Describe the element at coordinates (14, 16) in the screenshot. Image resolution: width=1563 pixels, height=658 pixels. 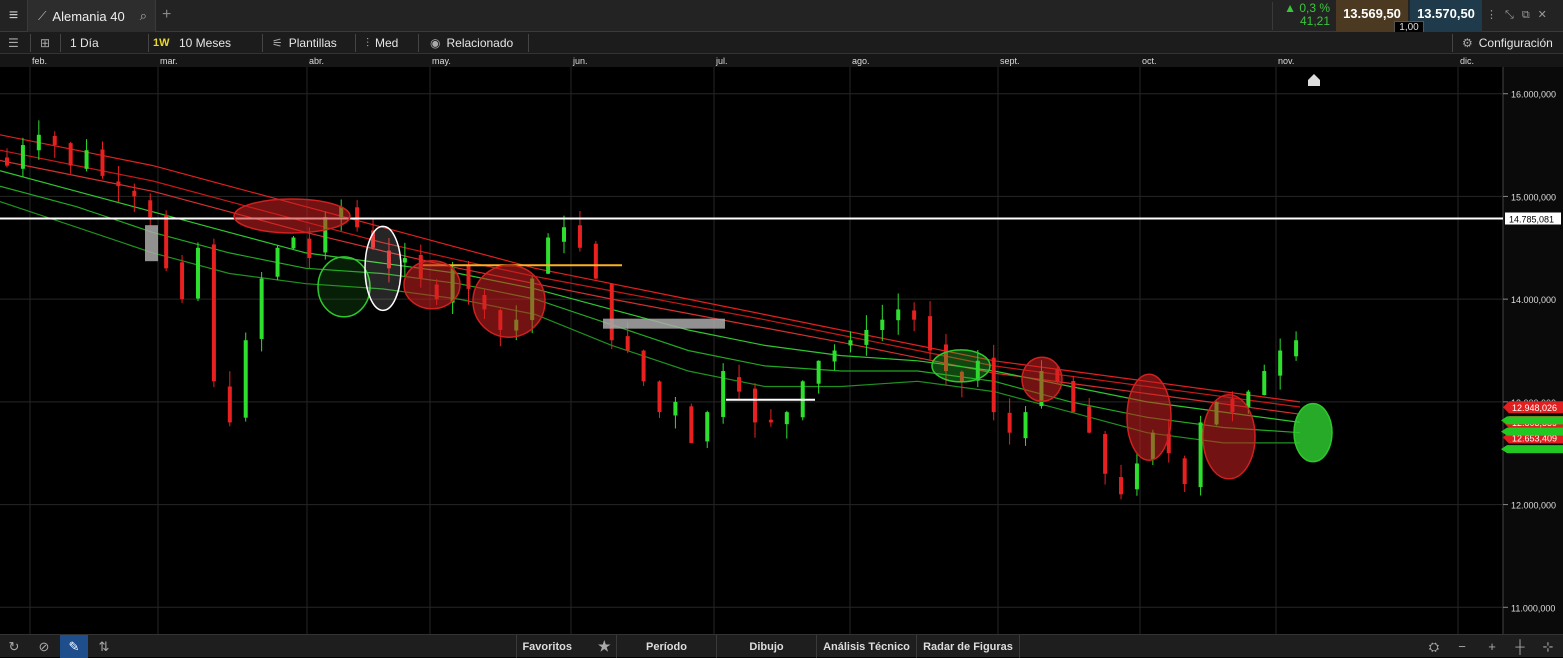
I see `hamburger-icon: ≡` at that location.